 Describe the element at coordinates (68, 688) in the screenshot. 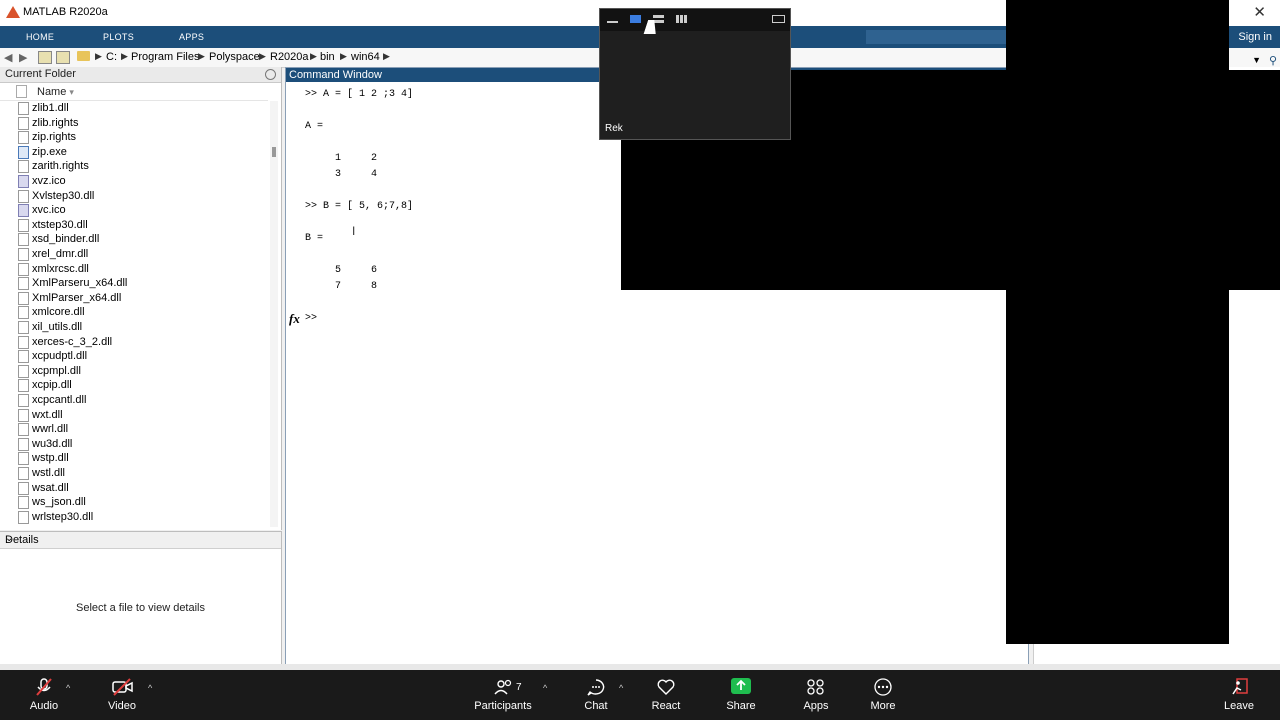

I see `audio-options-caret: ^` at that location.